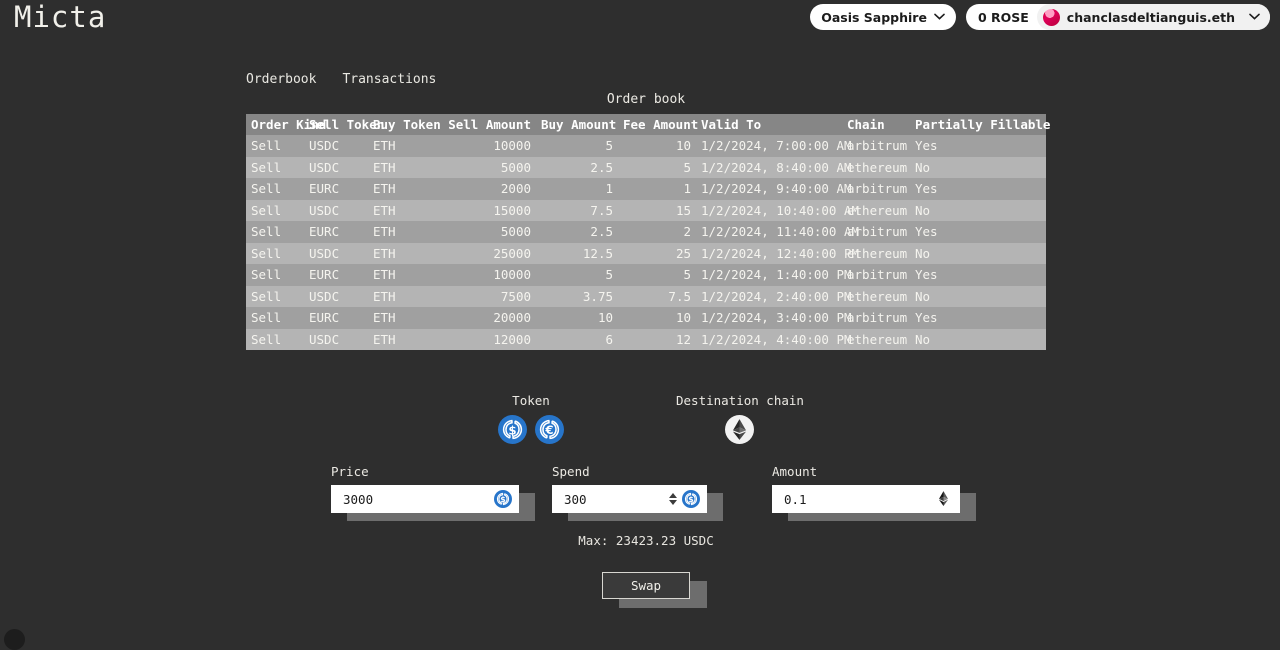 This screenshot has height=650, width=1280. I want to click on price-field-group: Price $, so click(425, 488).